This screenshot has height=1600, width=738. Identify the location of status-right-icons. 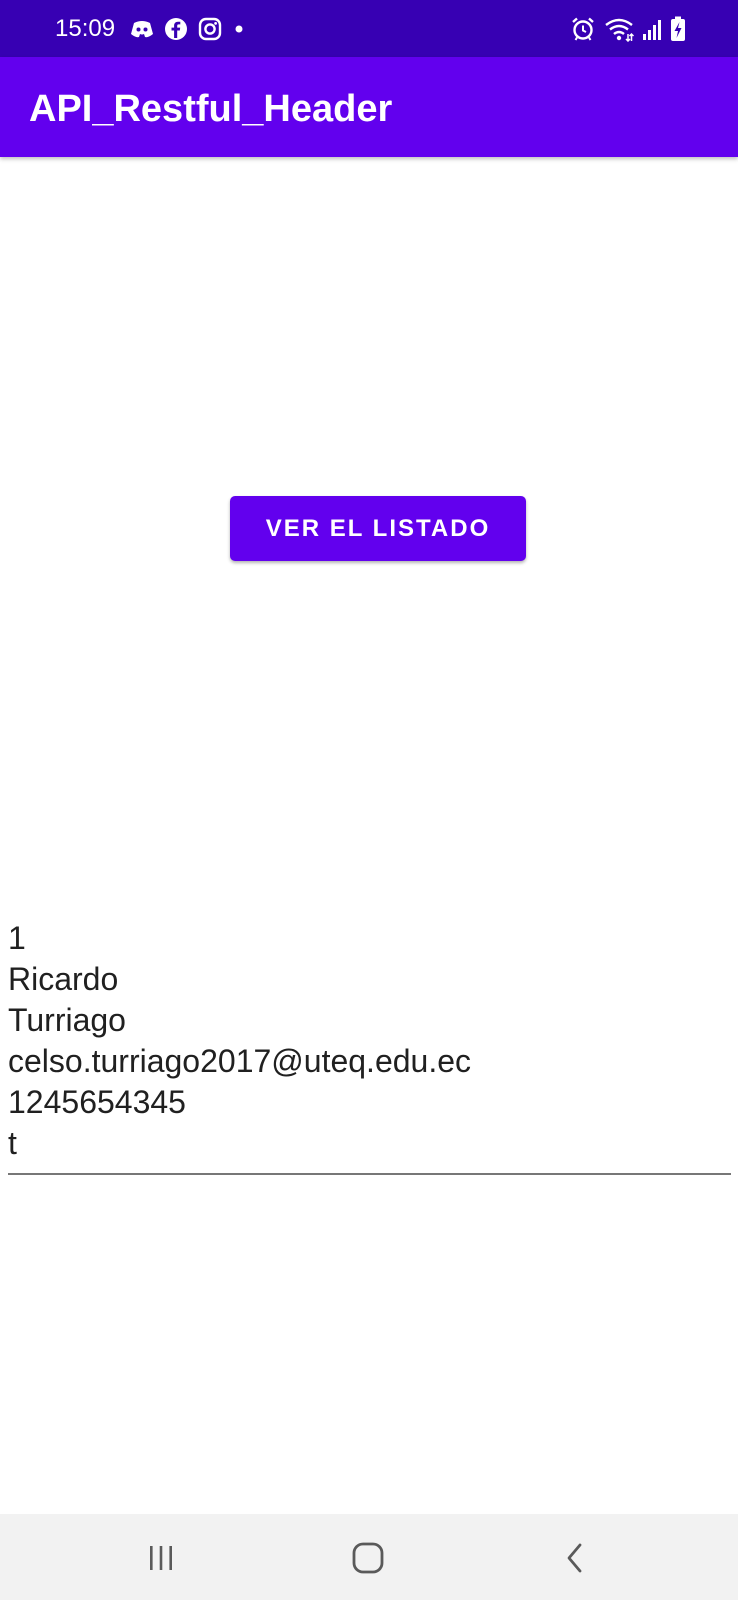
(628, 29).